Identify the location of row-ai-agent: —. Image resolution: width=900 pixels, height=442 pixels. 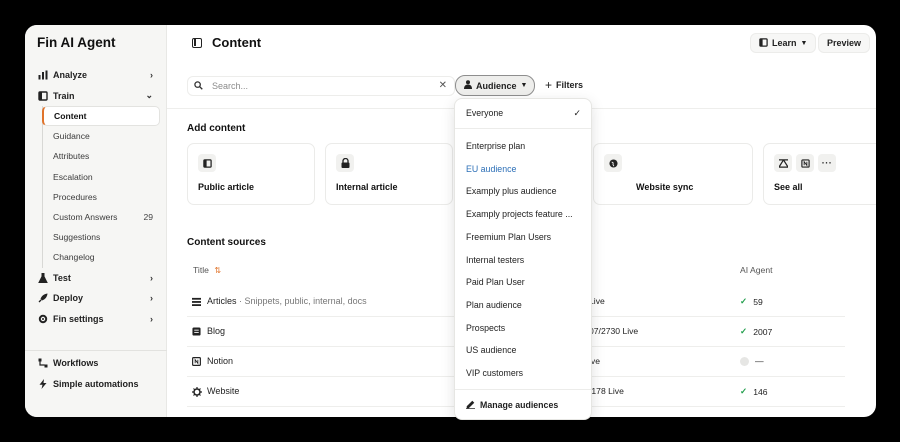
(752, 361).